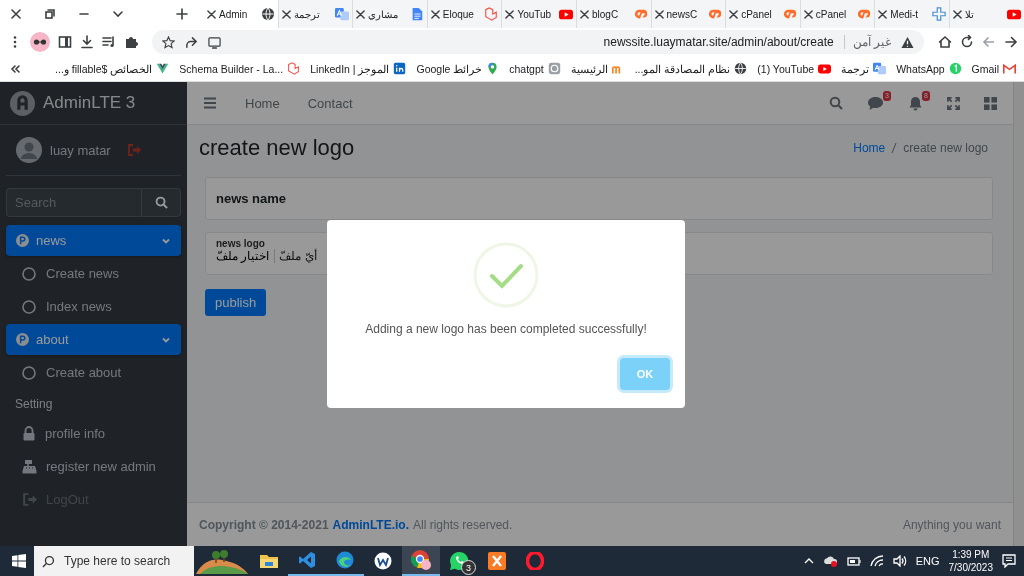  Describe the element at coordinates (990, 103) in the screenshot. I see `grid-icon` at that location.